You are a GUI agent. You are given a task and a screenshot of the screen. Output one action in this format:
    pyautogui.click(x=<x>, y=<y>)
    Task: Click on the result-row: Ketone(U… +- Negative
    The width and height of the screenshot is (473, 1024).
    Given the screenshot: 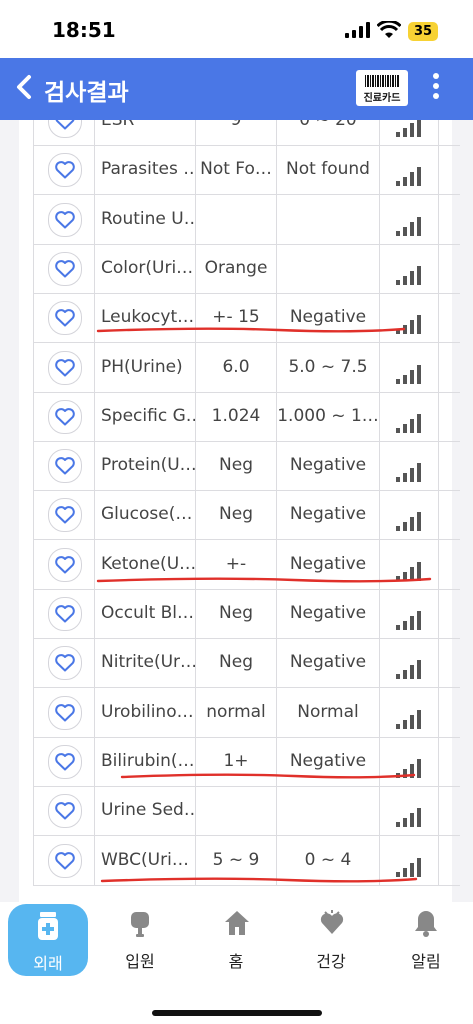 What is the action you would take?
    pyautogui.click(x=246, y=564)
    